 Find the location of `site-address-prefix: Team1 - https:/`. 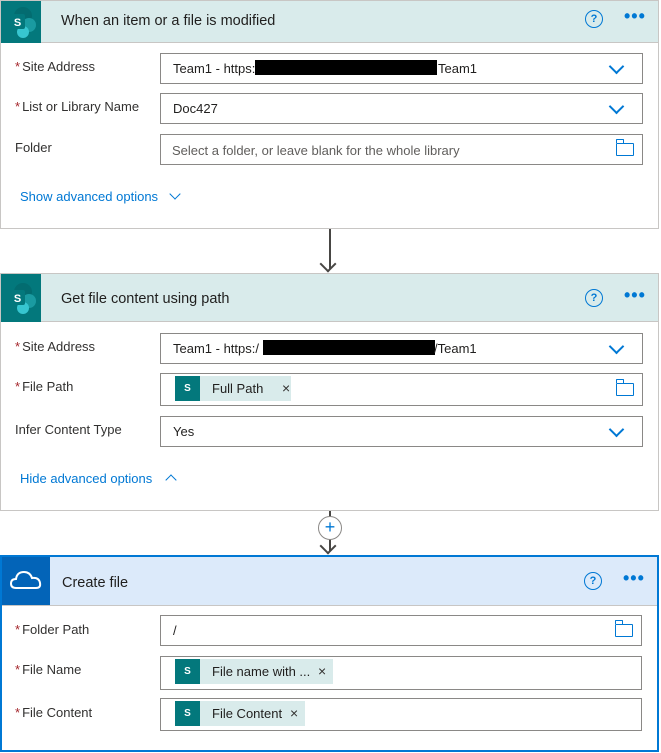

site-address-prefix: Team1 - https:/ is located at coordinates (216, 348).